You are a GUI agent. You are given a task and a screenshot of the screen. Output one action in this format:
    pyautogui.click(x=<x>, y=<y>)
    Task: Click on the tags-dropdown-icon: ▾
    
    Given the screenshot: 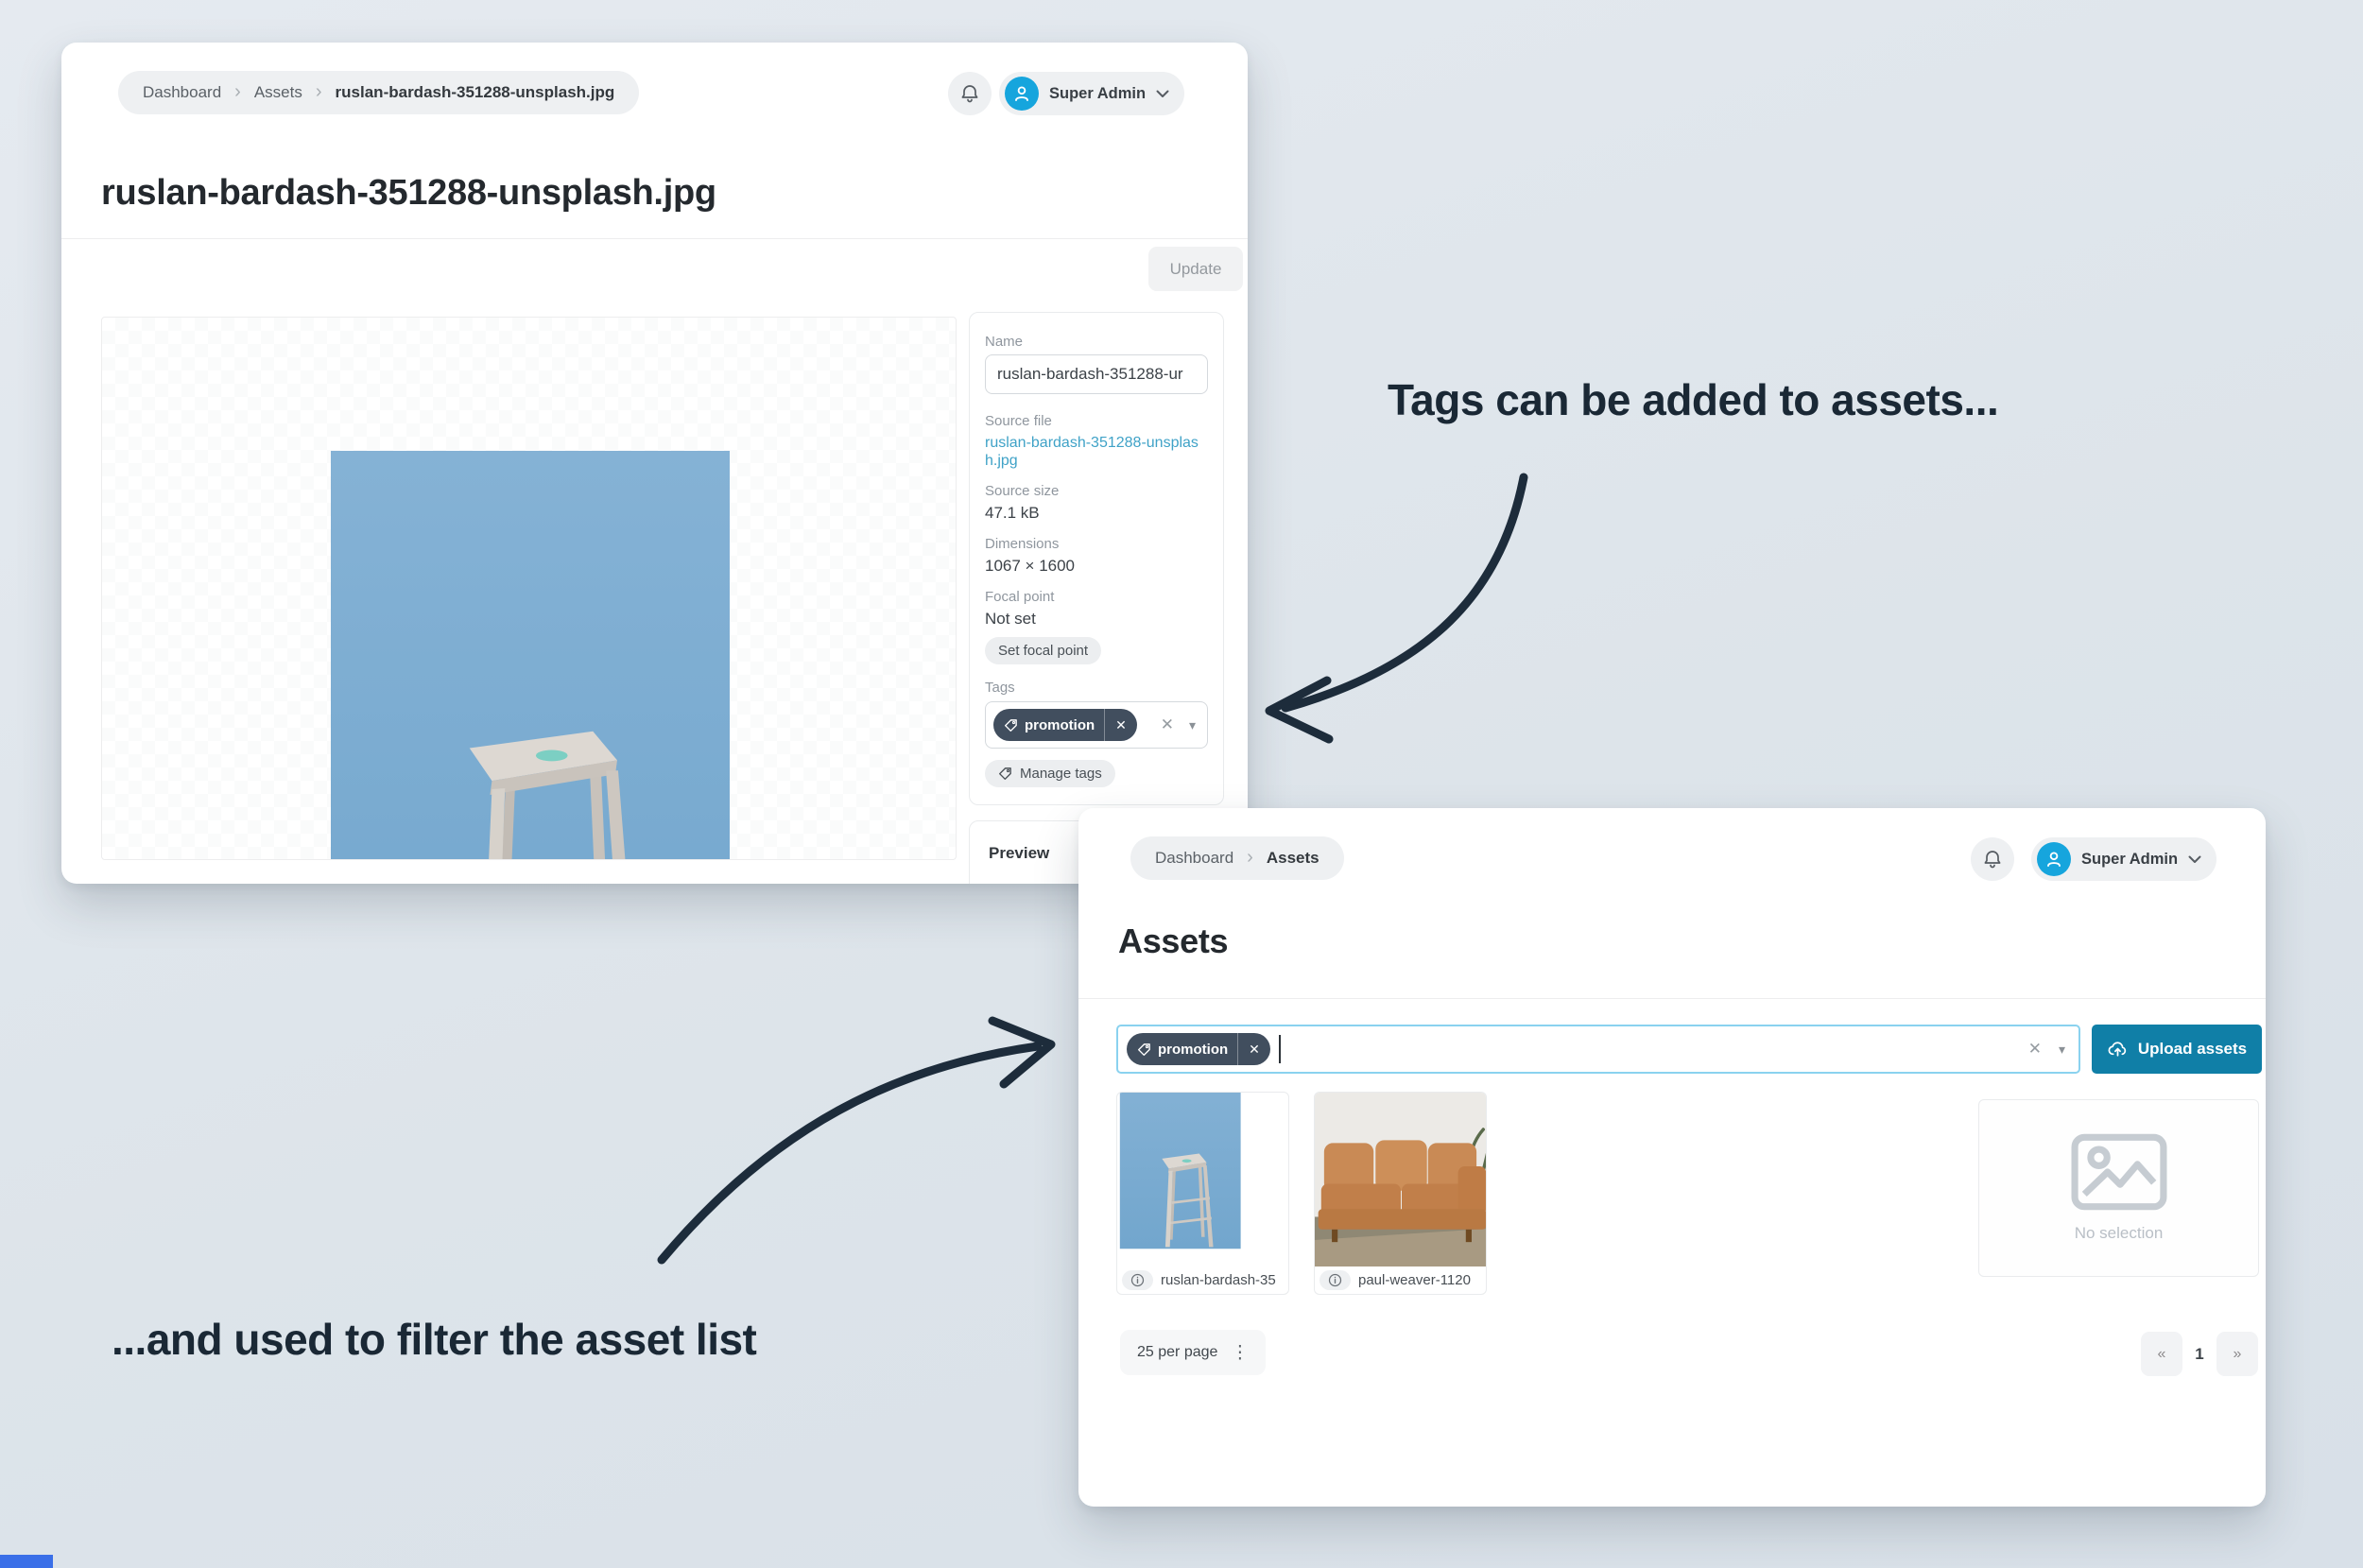 What is the action you would take?
    pyautogui.click(x=1192, y=725)
    